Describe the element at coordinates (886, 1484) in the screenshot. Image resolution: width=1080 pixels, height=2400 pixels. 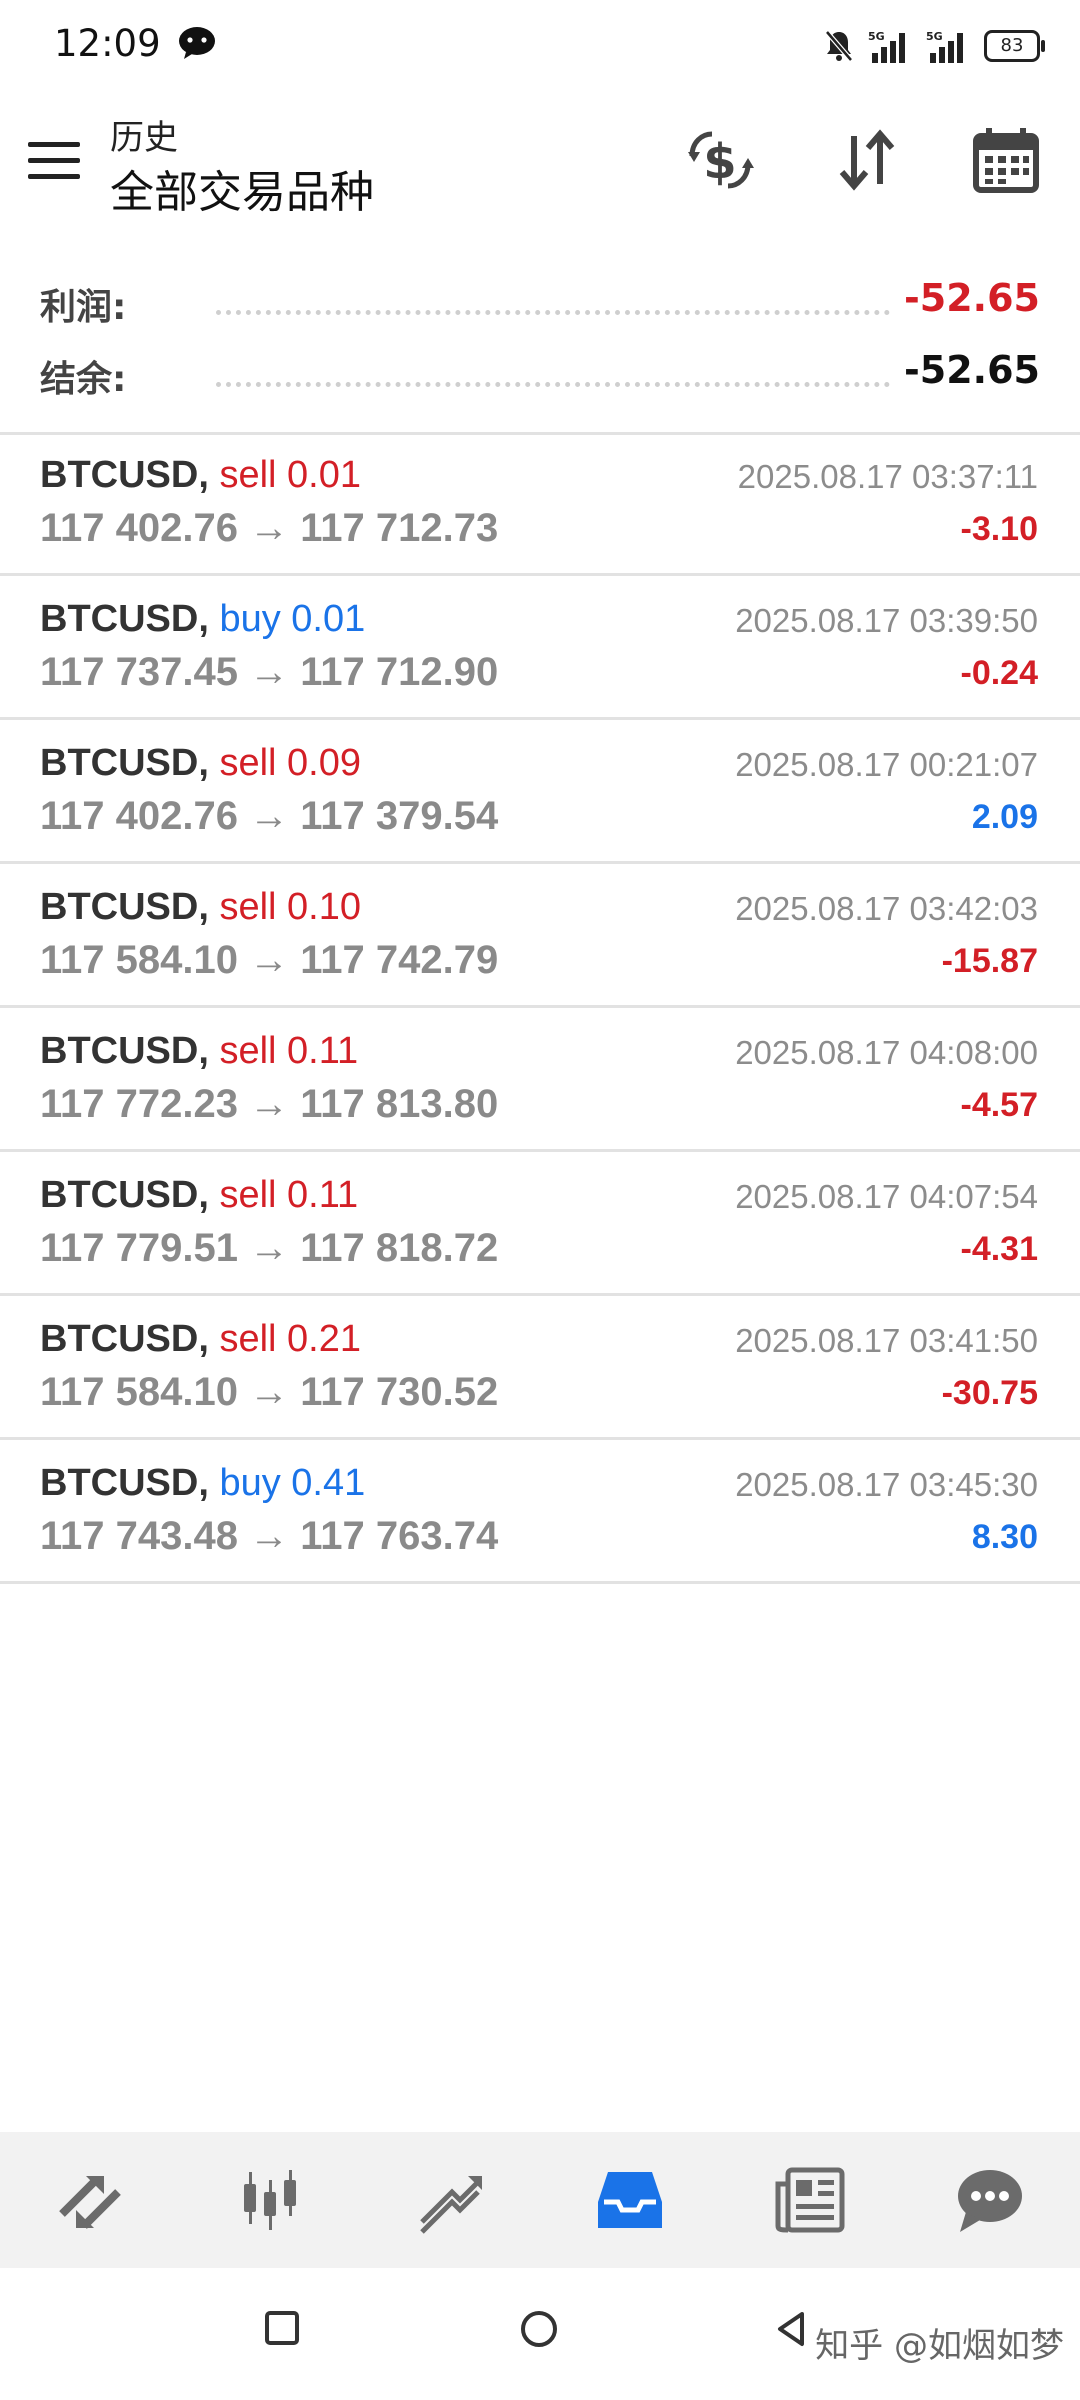
I see `trade-time: 2025.08.17 03:45:30` at that location.